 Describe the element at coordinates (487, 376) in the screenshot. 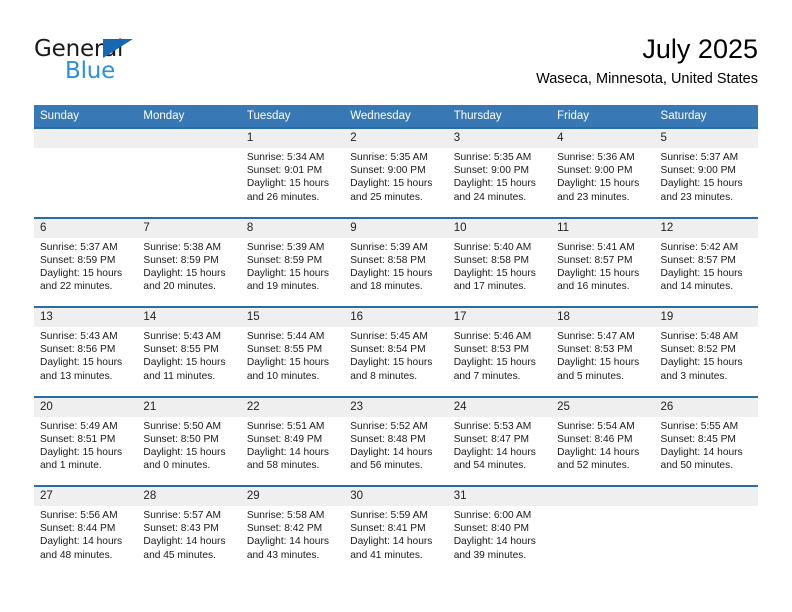

I see `daylight-text-line2: and 7 minutes.` at that location.